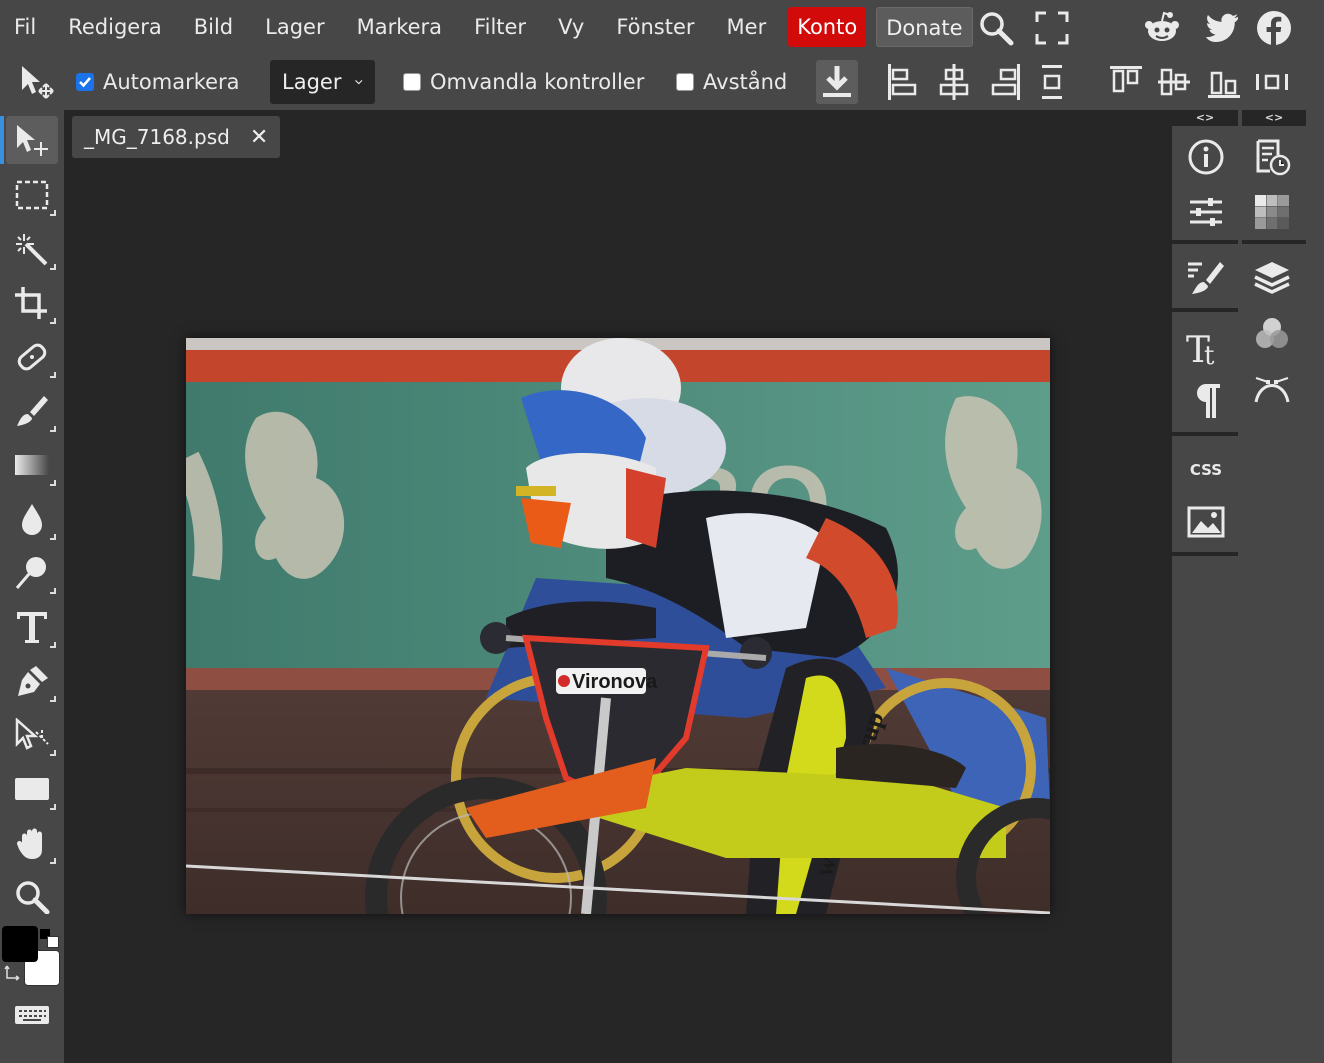  What do you see at coordinates (747, 27) in the screenshot?
I see `menu-mer: Mer` at bounding box center [747, 27].